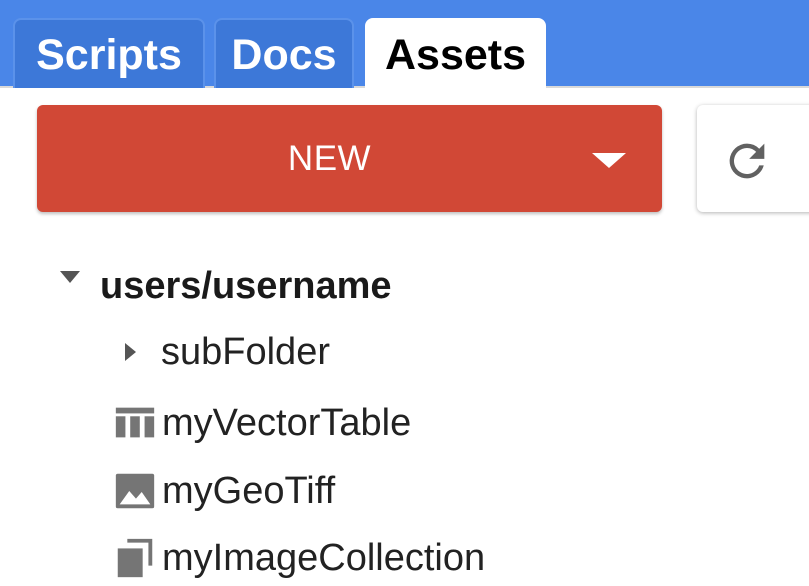  I want to click on new-button-label: NEW, so click(329, 158).